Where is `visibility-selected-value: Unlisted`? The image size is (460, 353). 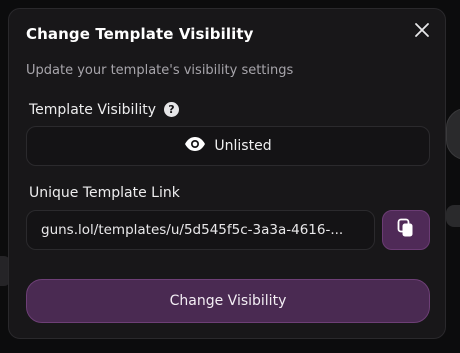
visibility-selected-value: Unlisted is located at coordinates (243, 146).